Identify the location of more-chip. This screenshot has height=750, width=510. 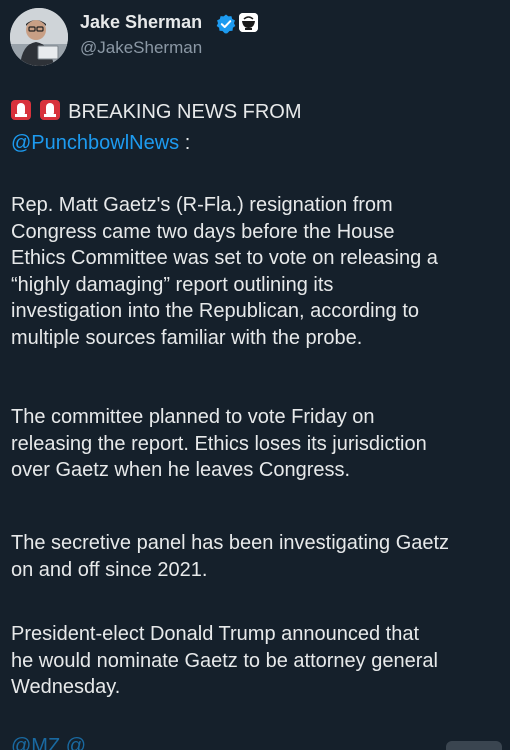
(474, 745).